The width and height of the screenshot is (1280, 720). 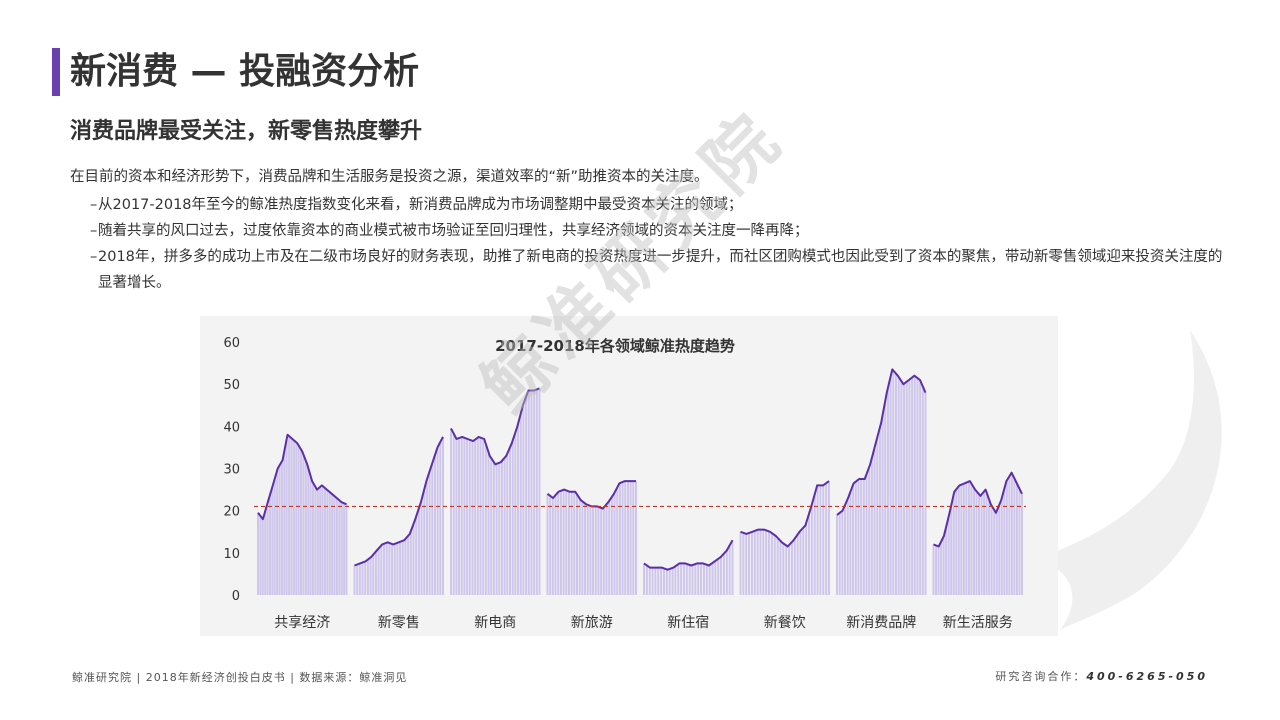 What do you see at coordinates (592, 623) in the screenshot?
I see `x-category-label: 新旅游` at bounding box center [592, 623].